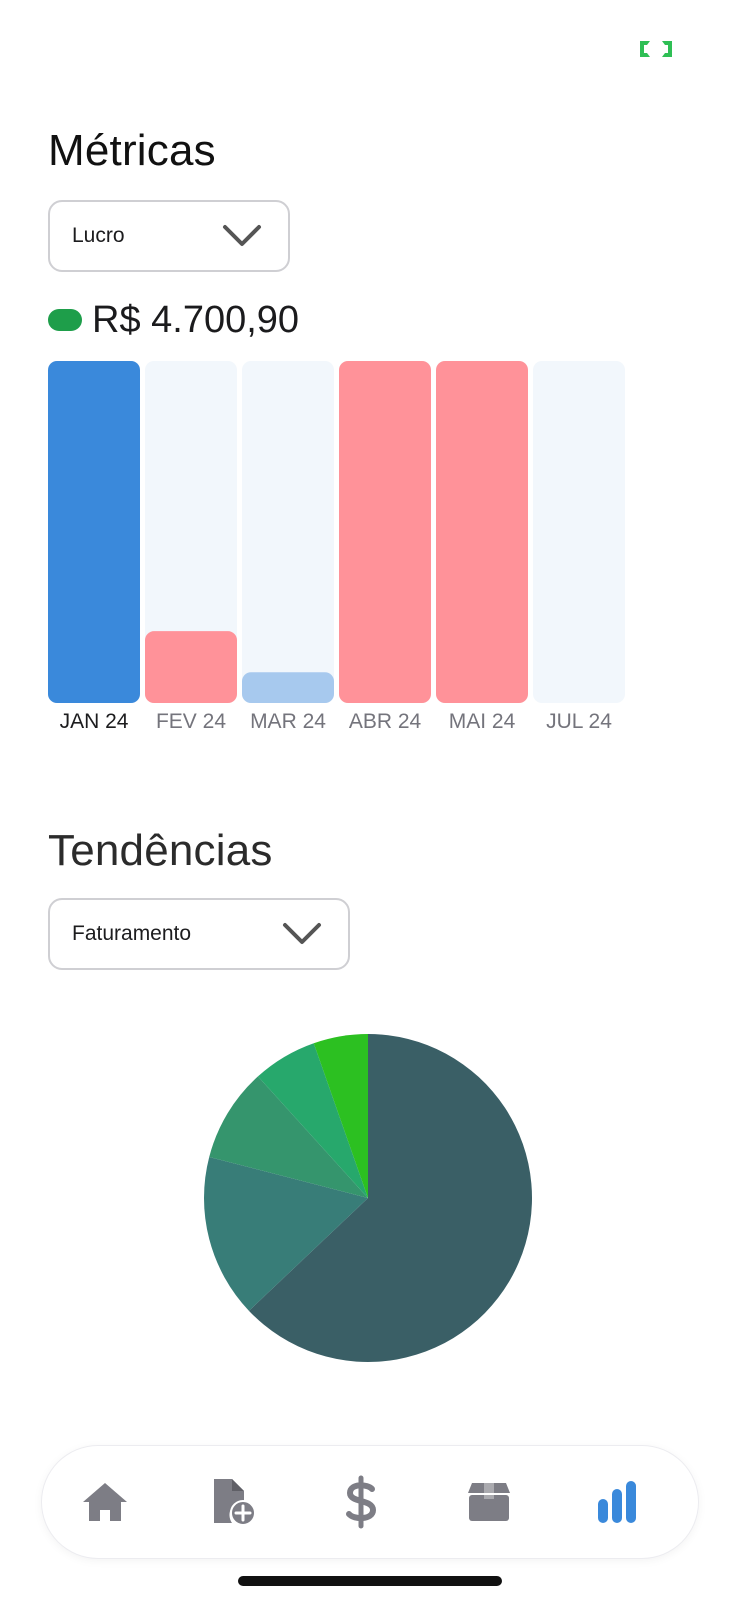  I want to click on add-document-icon, so click(235, 1502).